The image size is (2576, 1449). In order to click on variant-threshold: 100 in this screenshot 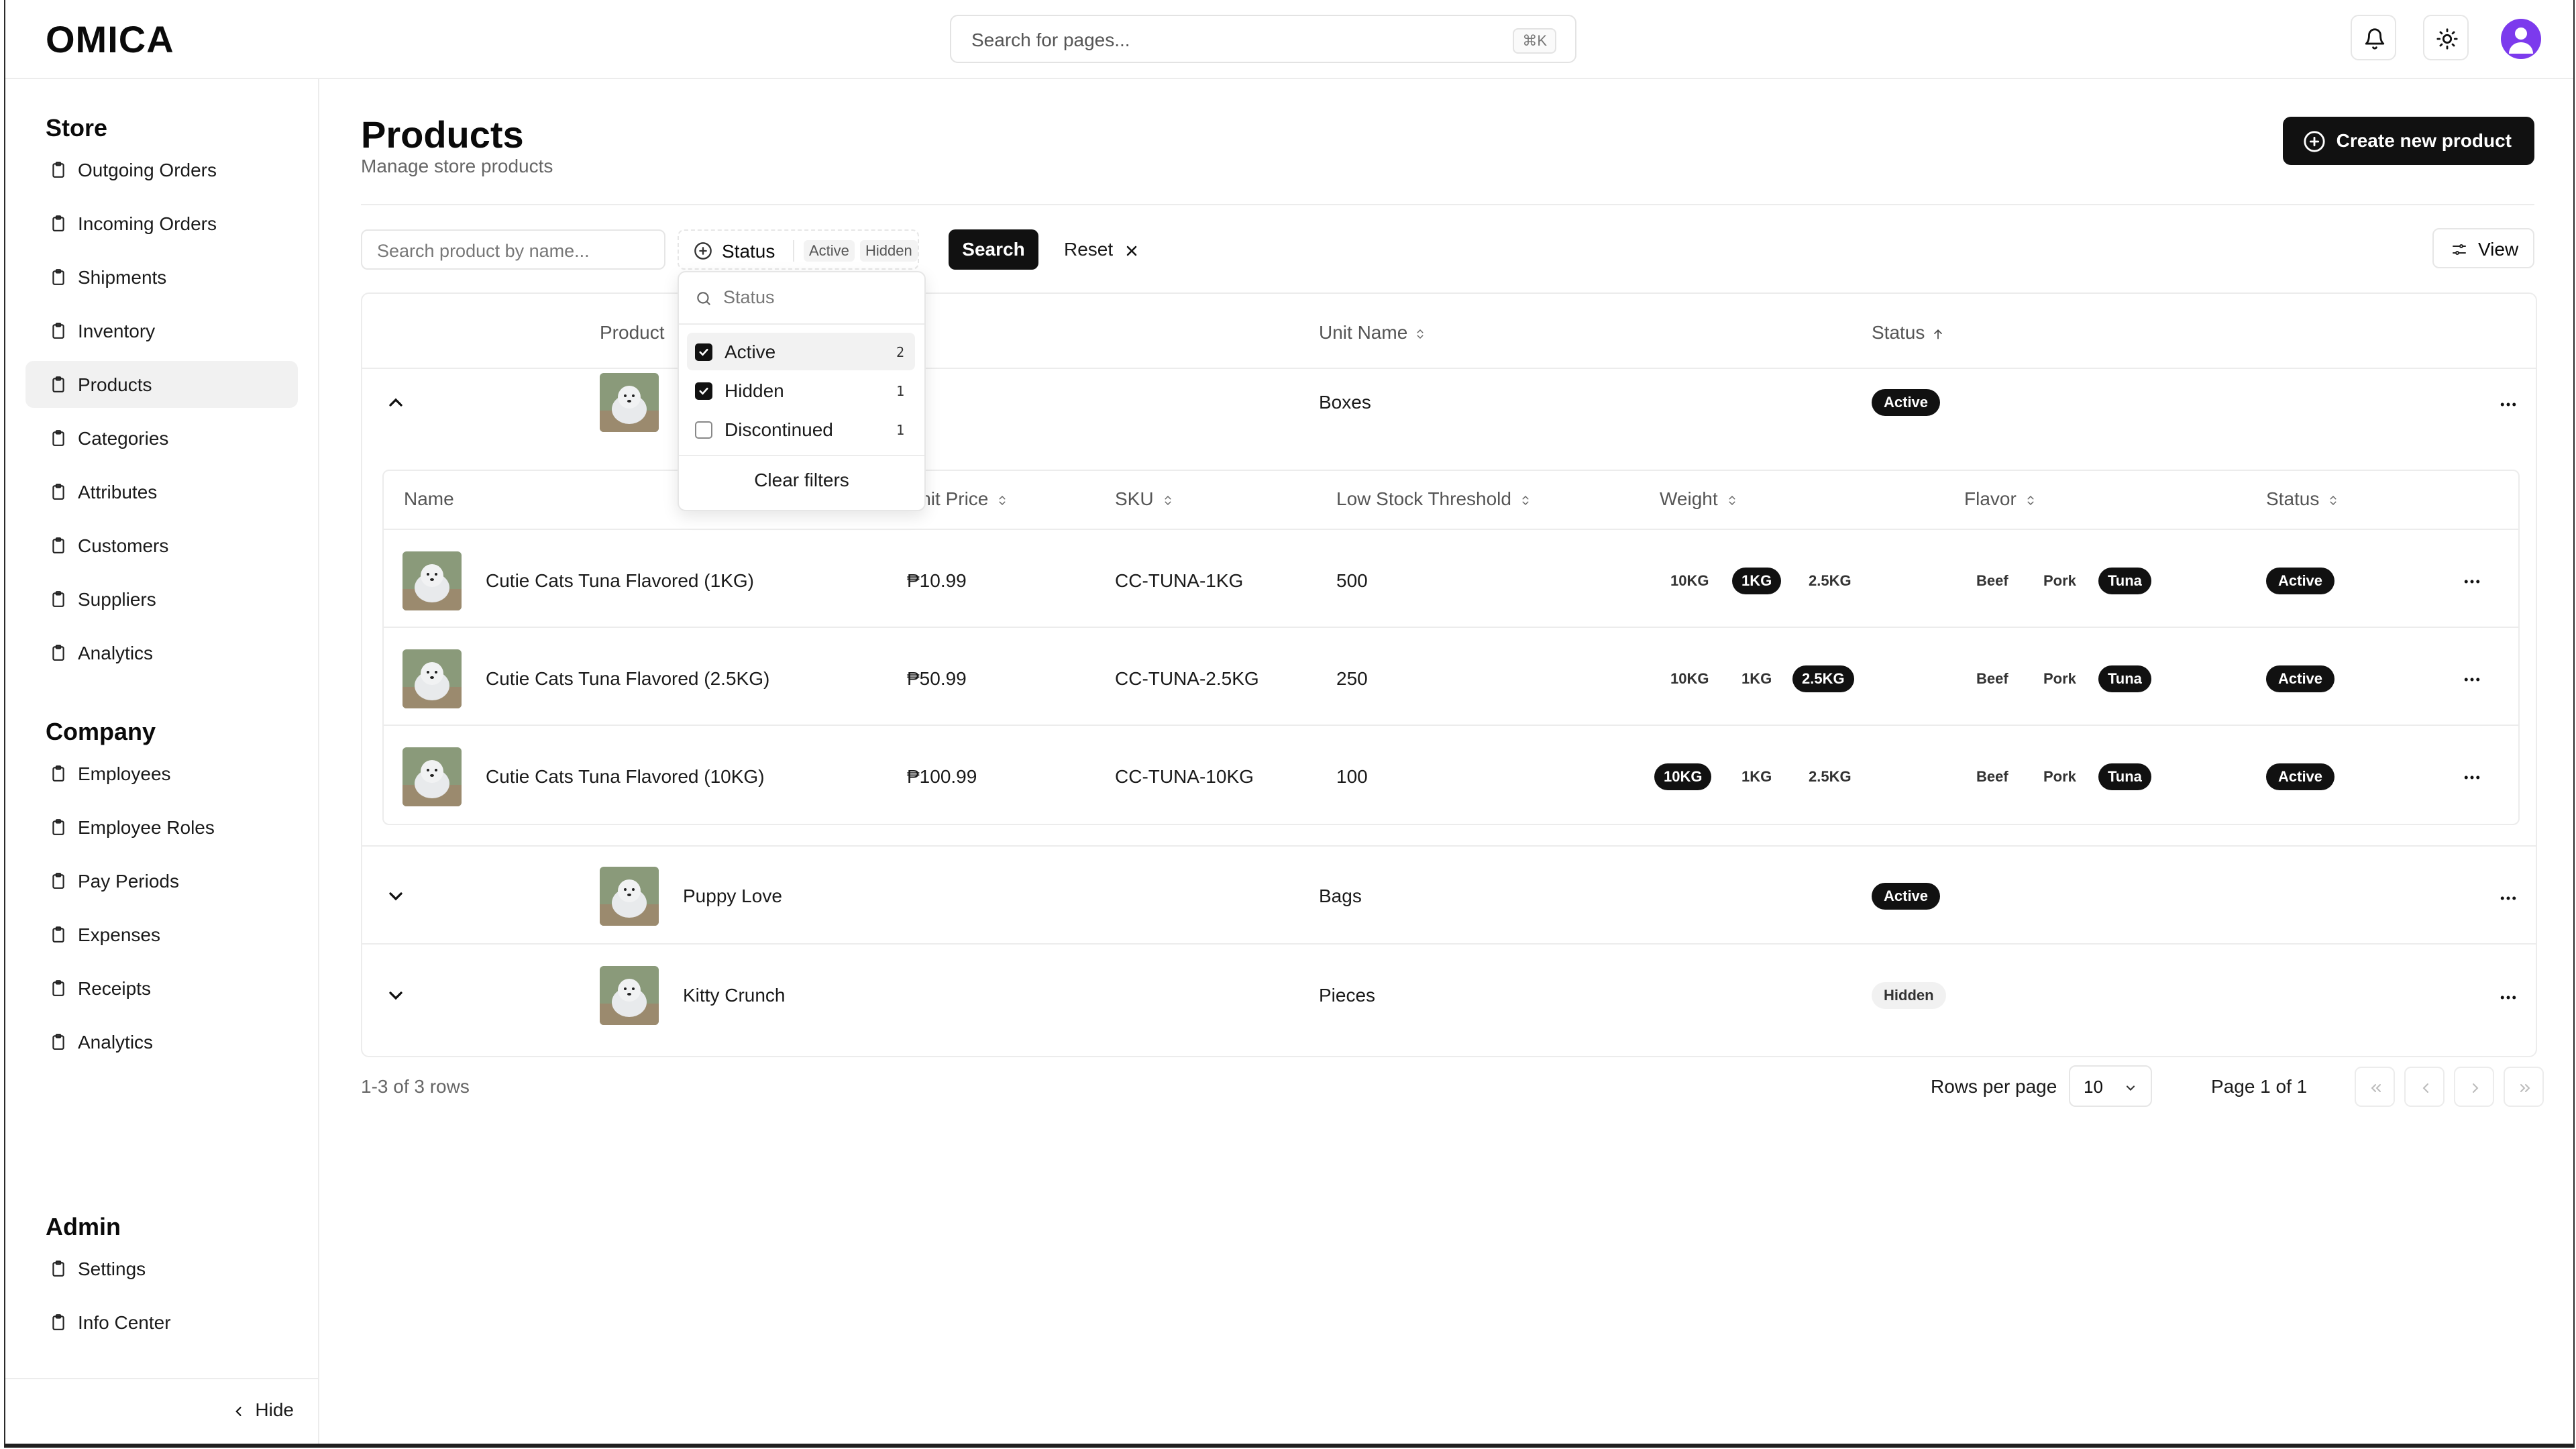, I will do `click(1352, 776)`.